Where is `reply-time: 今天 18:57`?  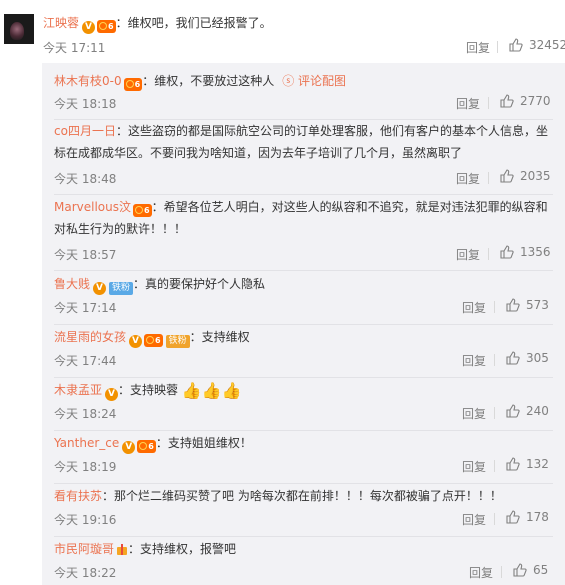
reply-time: 今天 18:57 is located at coordinates (85, 255).